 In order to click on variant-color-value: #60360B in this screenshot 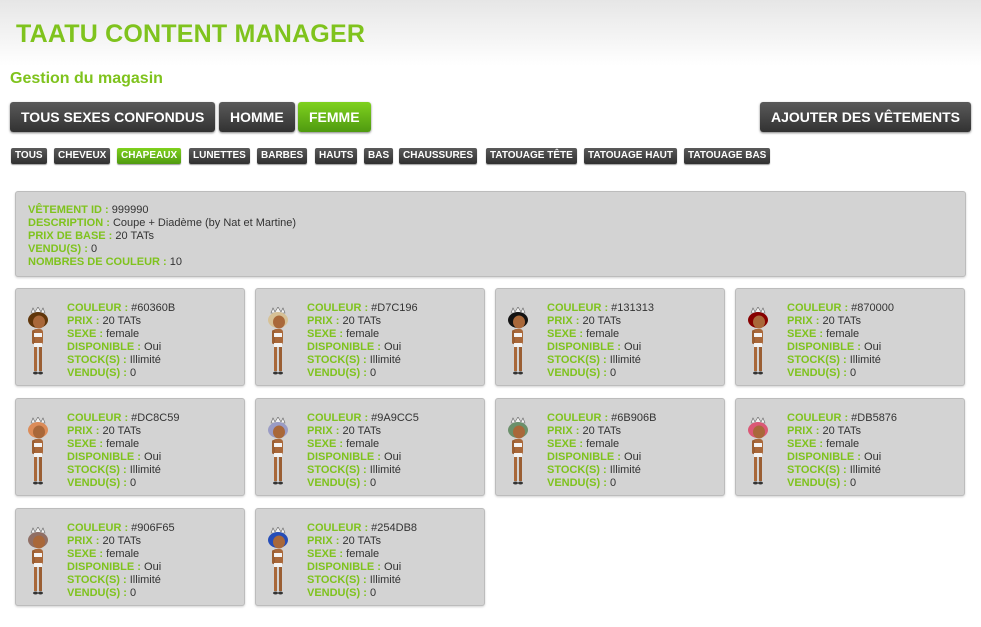, I will do `click(153, 308)`.